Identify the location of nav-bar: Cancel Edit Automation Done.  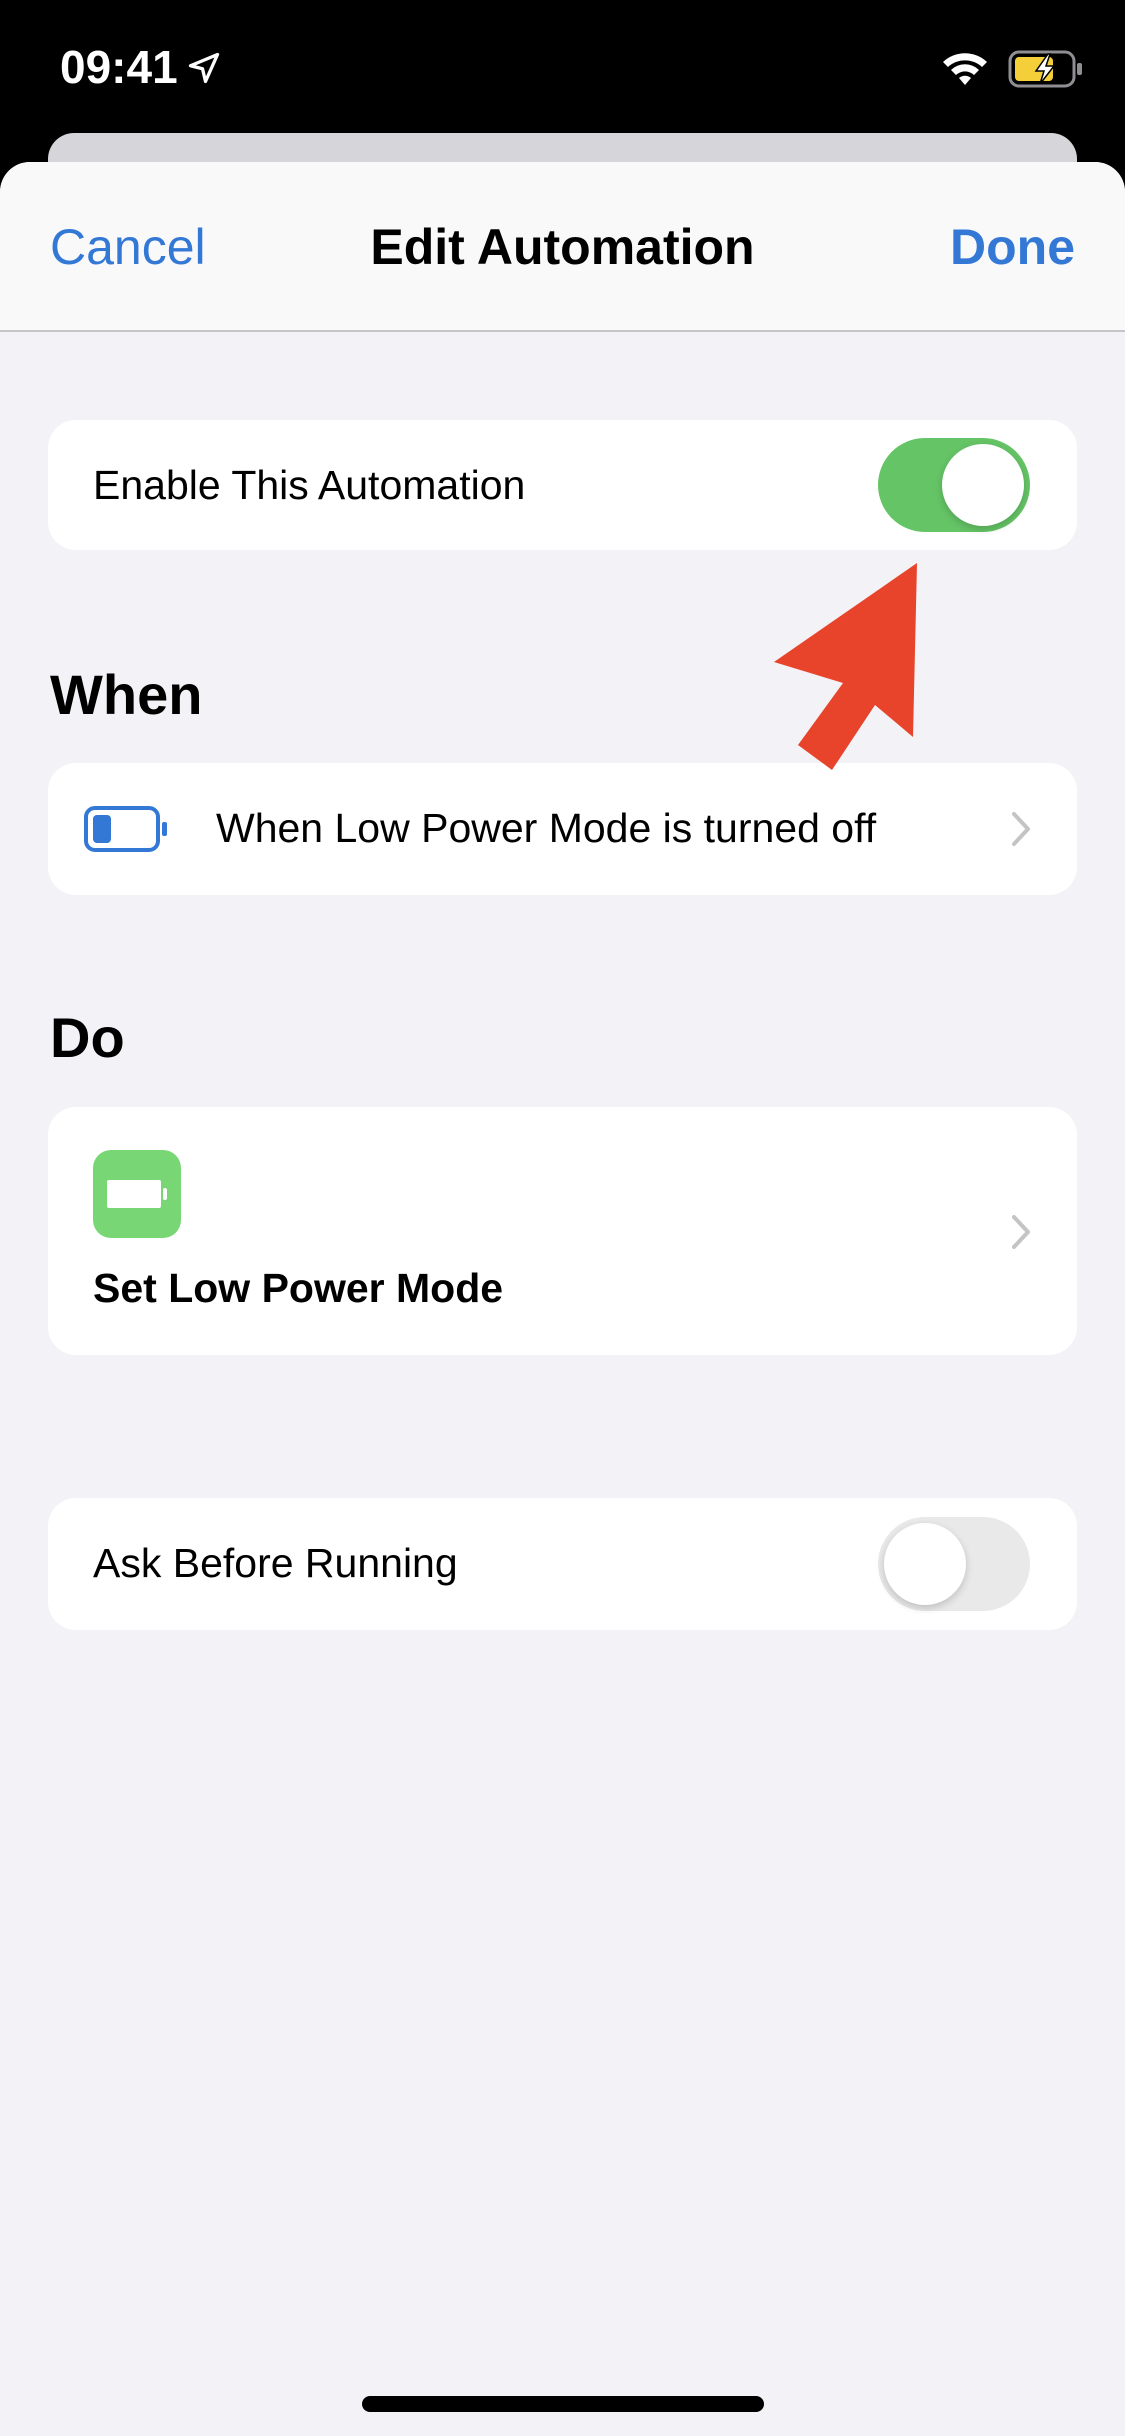
(562, 247).